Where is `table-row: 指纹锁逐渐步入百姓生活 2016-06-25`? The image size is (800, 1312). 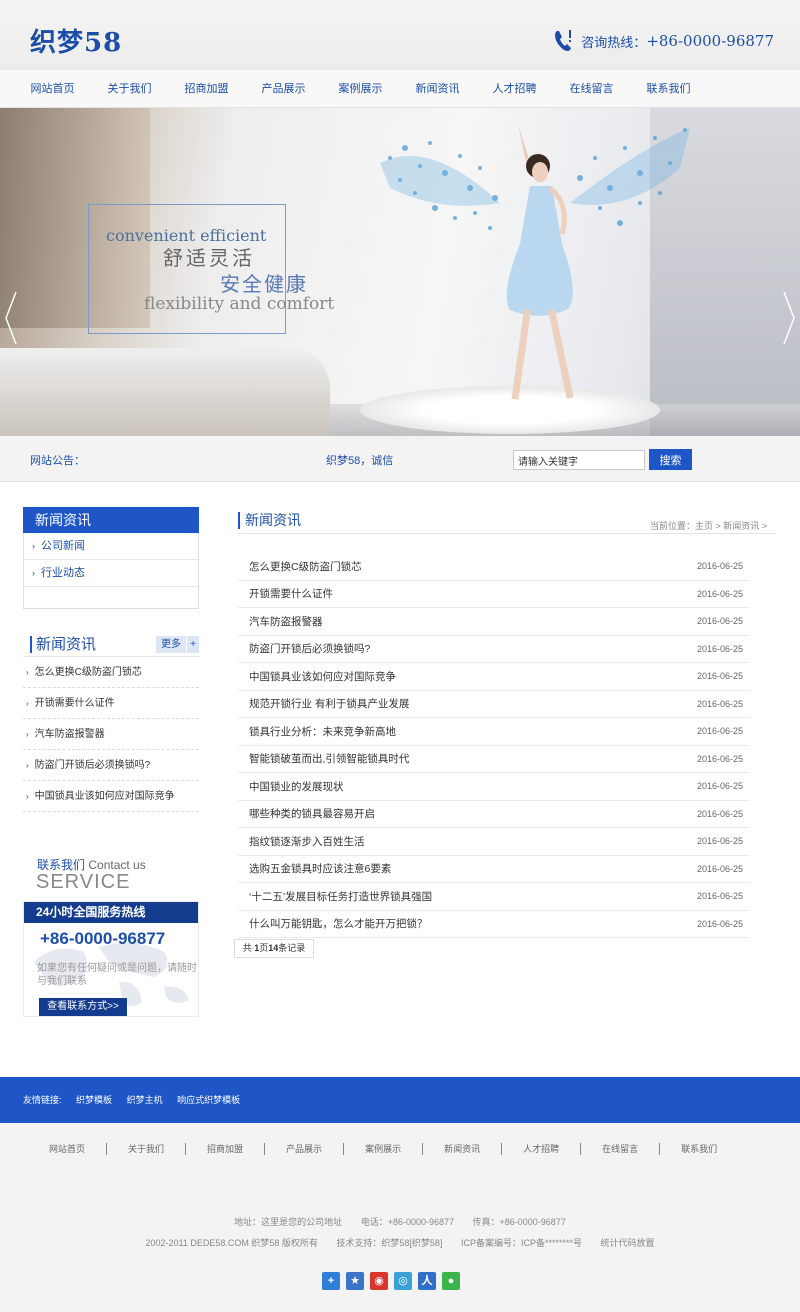
table-row: 指纹锁逐渐步入百姓生活 2016-06-25 is located at coordinates (494, 842).